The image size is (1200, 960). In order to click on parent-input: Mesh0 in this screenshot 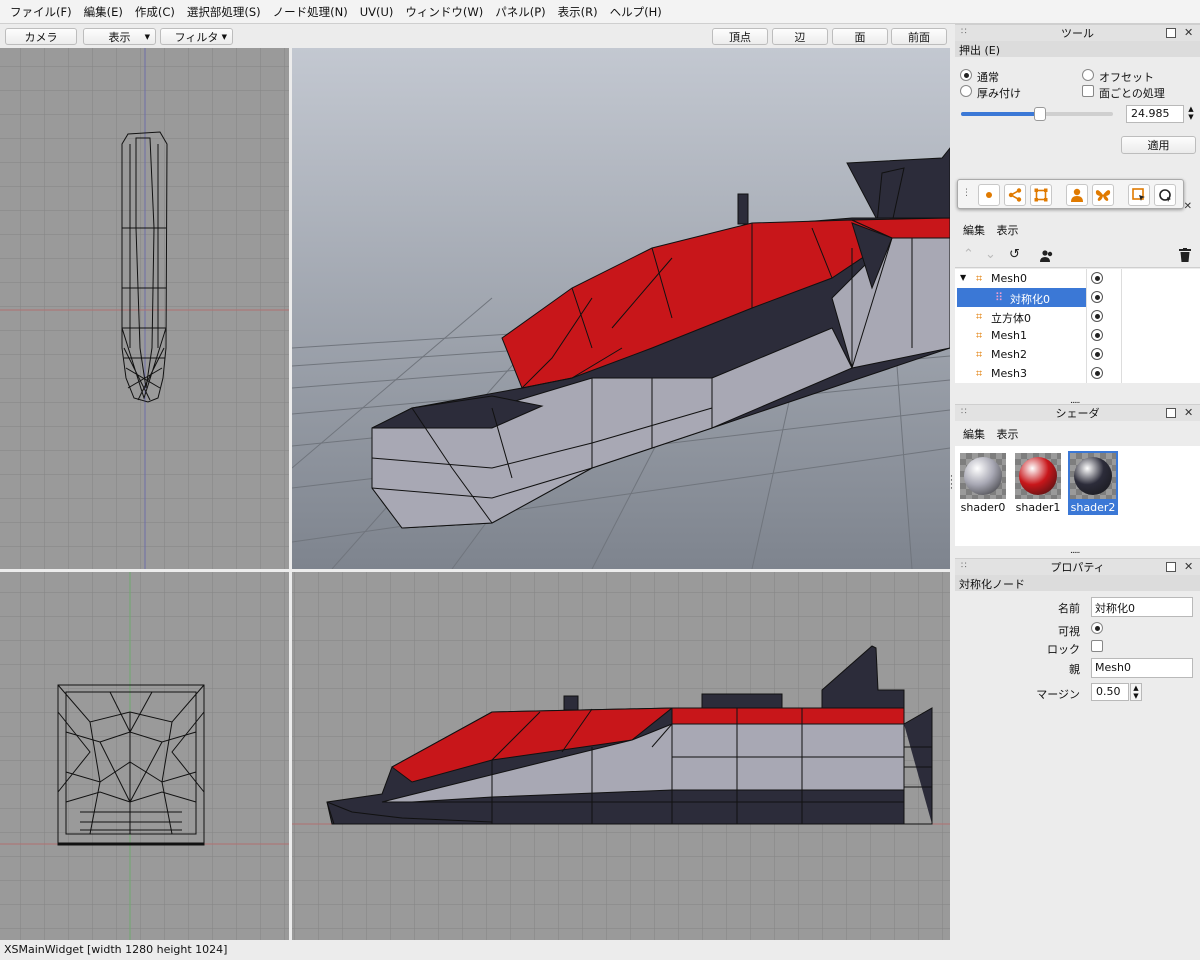, I will do `click(1142, 668)`.